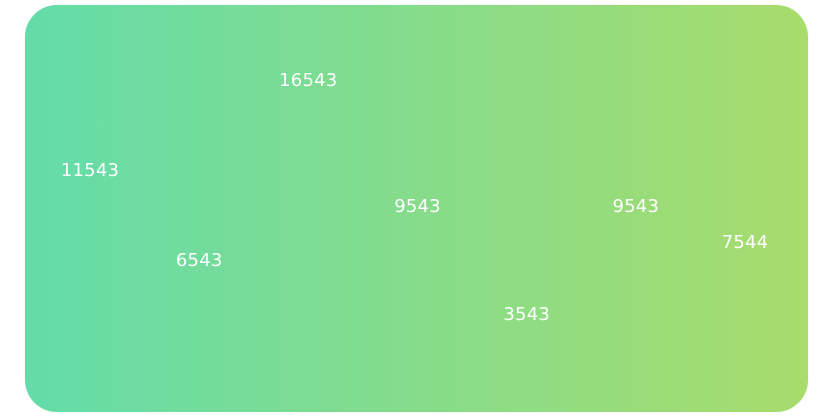 This screenshot has height=420, width=824. I want to click on data-label: 11543, so click(90, 170).